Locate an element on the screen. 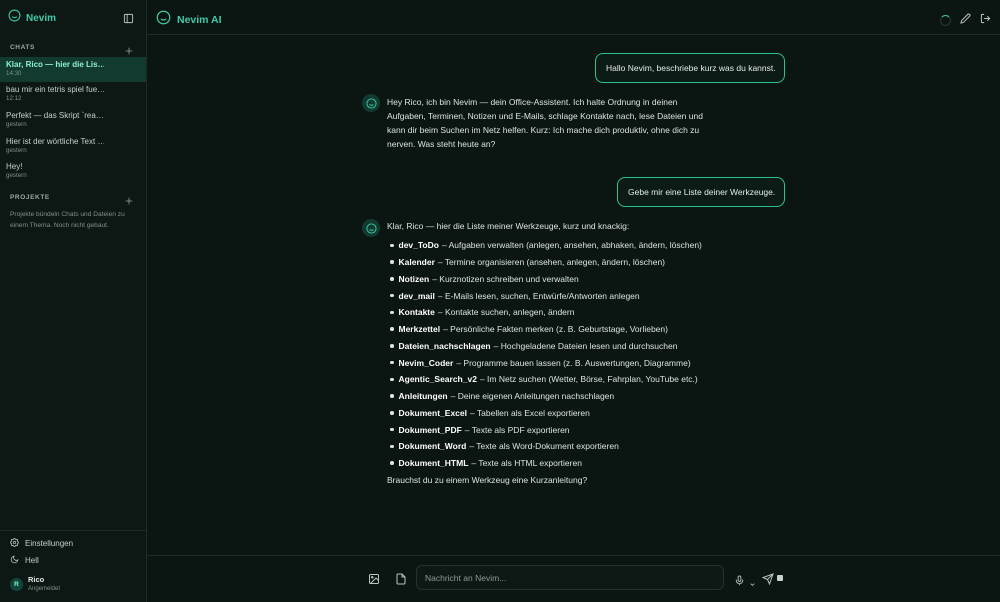 The height and width of the screenshot is (602, 1000). theme-label: Hell is located at coordinates (32, 560).